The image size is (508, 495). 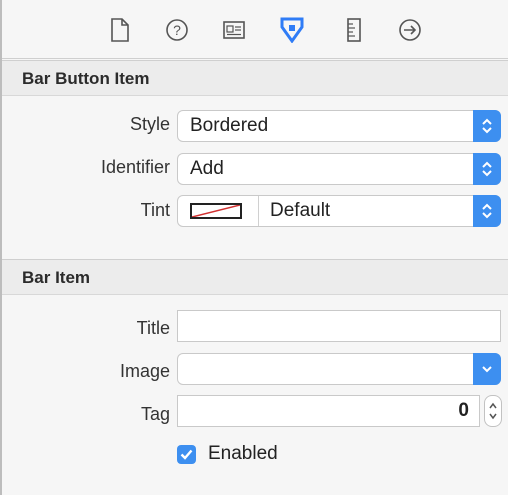 I want to click on enabled-label: Enabled, so click(x=243, y=454).